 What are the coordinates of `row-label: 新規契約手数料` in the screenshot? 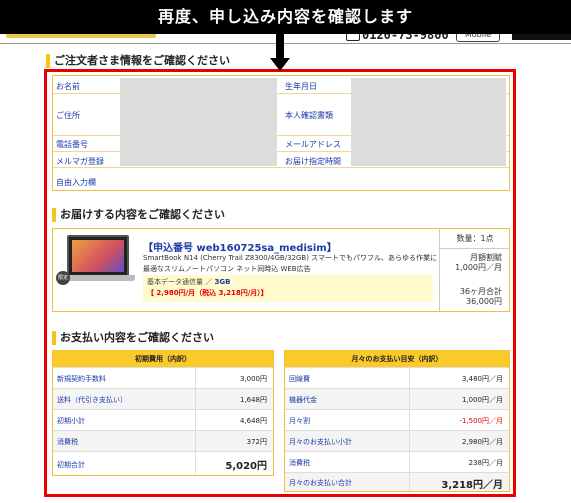 It's located at (81, 379).